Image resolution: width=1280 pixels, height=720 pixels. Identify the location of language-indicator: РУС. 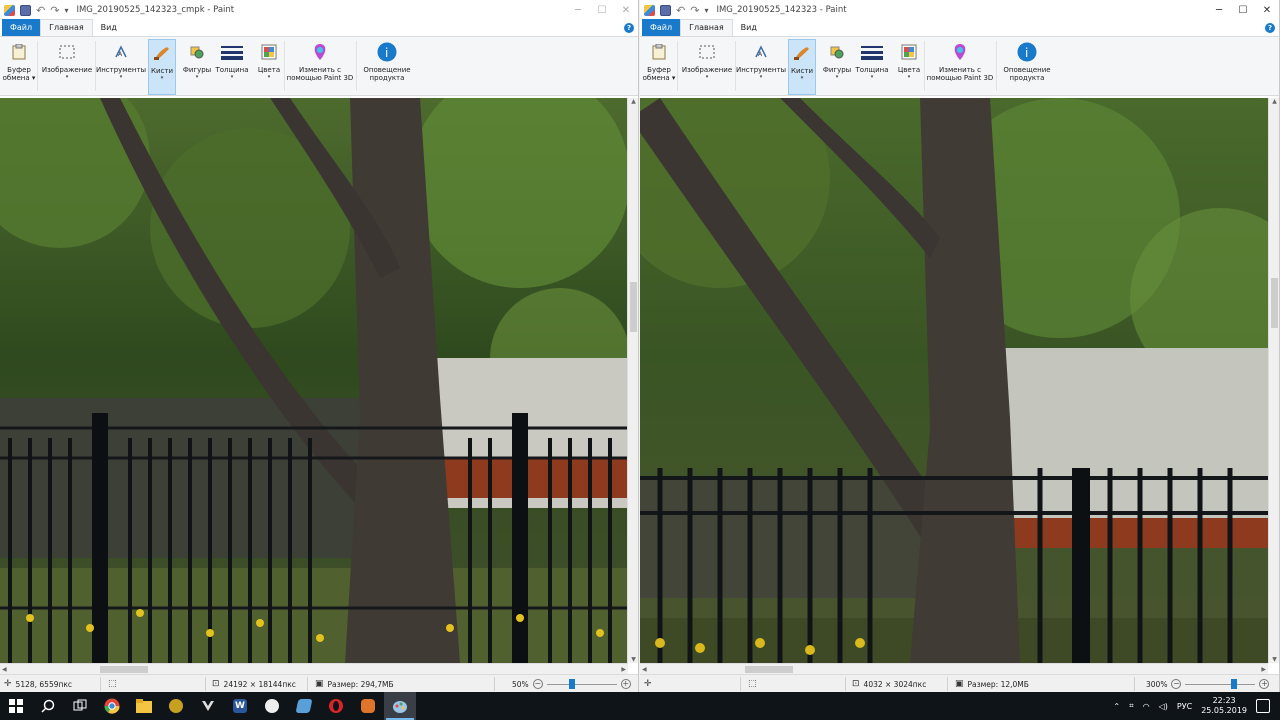
(1184, 706).